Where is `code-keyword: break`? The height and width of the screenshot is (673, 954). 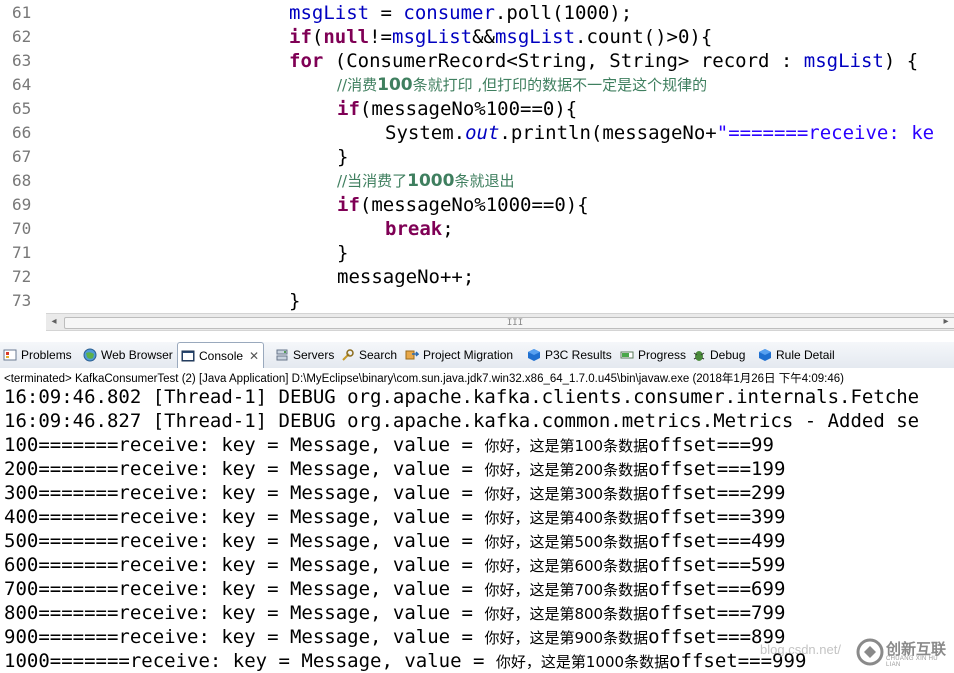 code-keyword: break is located at coordinates (414, 229).